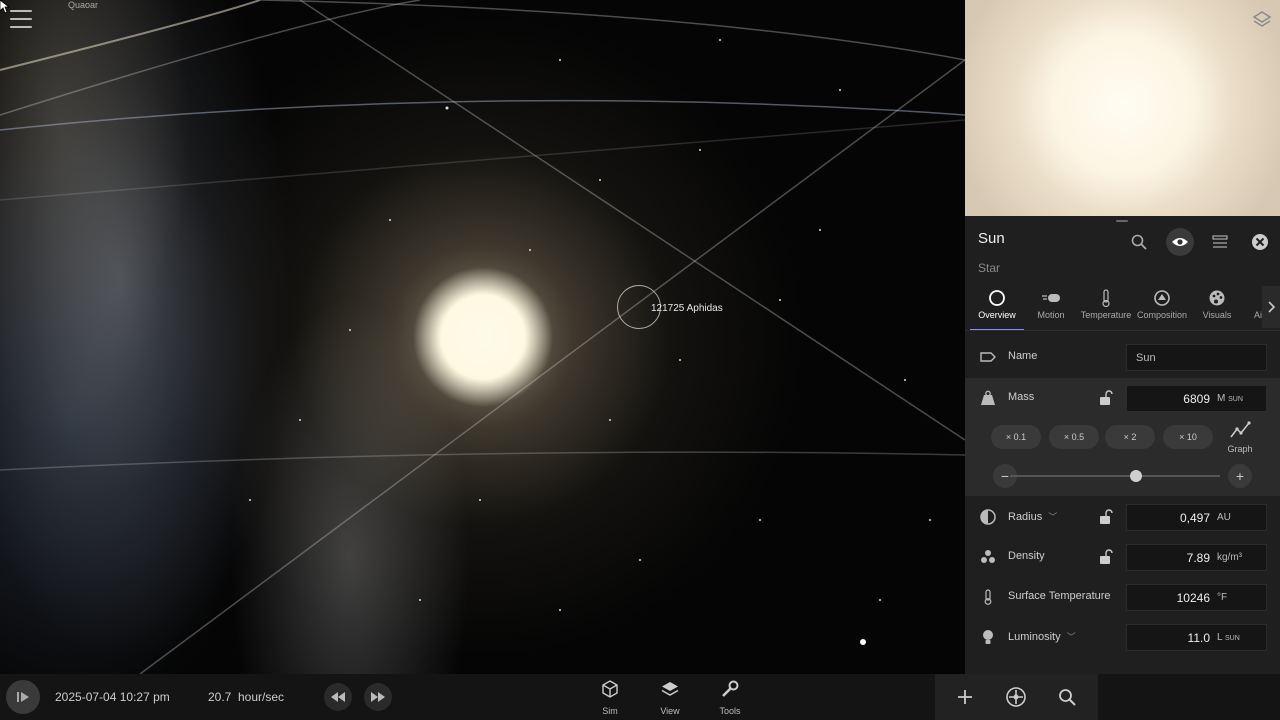 This screenshot has width=1280, height=720. I want to click on fast-forward-button, so click(378, 697).